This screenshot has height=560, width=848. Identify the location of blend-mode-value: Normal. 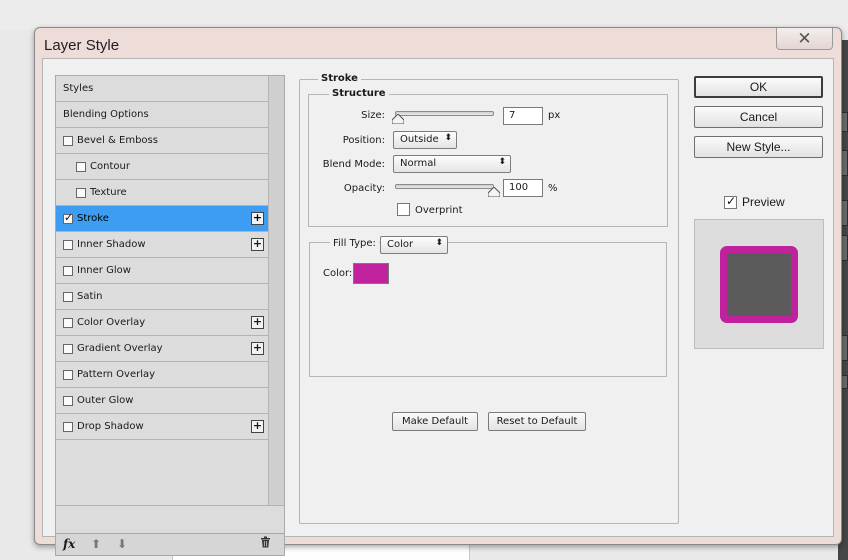
(418, 163).